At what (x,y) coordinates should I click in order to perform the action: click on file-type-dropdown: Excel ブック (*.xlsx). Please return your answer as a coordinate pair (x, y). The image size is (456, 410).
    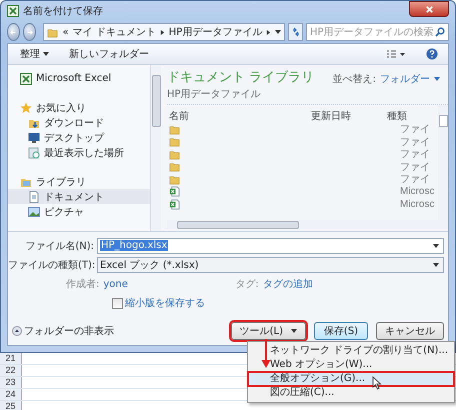
    Looking at the image, I should click on (270, 264).